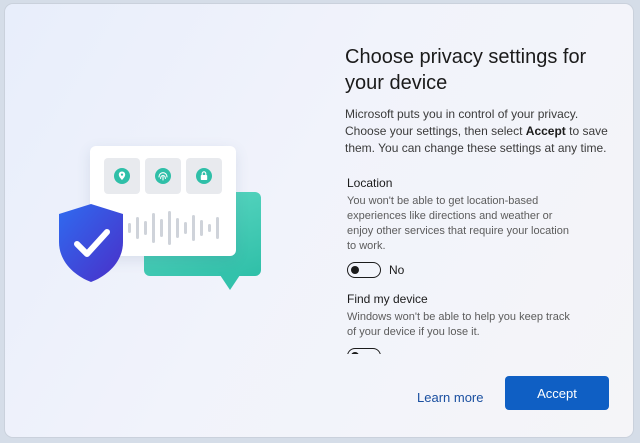 This screenshot has height=443, width=640. I want to click on location-toggle-state: No, so click(397, 270).